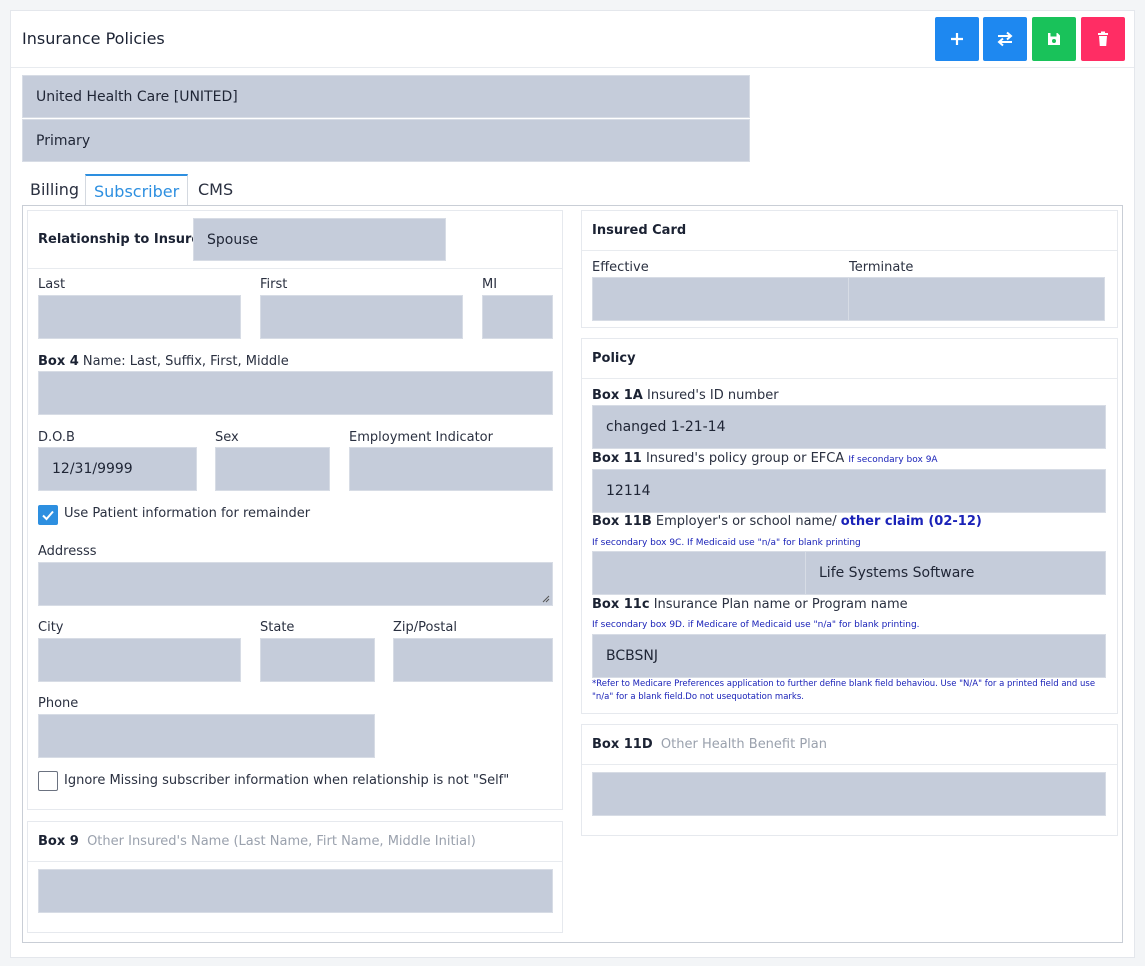  I want to click on tab-cms: CMS, so click(215, 190).